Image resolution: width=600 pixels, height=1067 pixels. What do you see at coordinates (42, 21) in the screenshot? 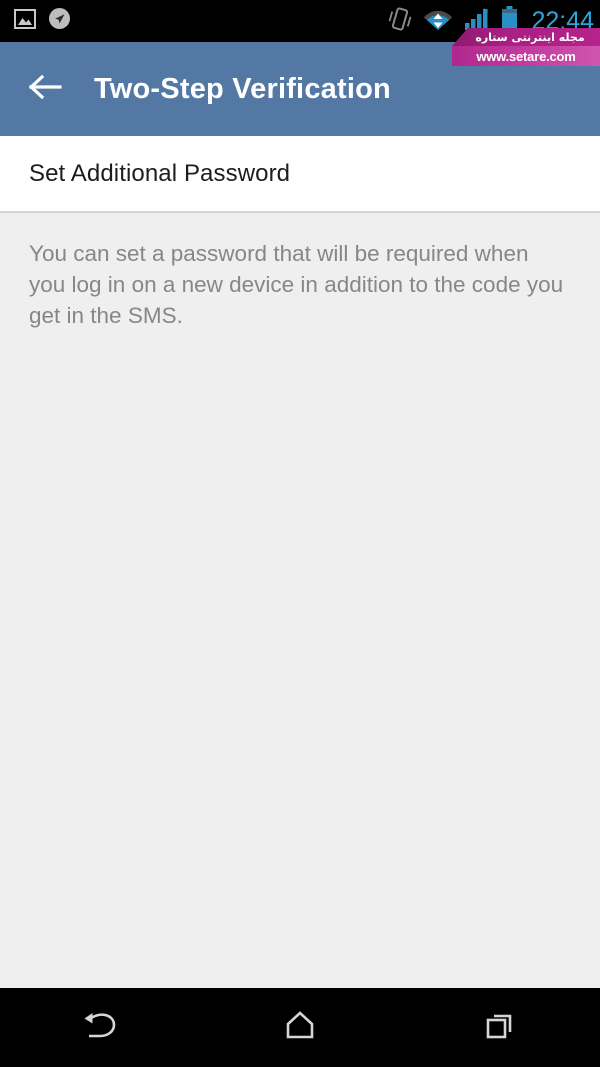
I see `status-bar-left-icons` at bounding box center [42, 21].